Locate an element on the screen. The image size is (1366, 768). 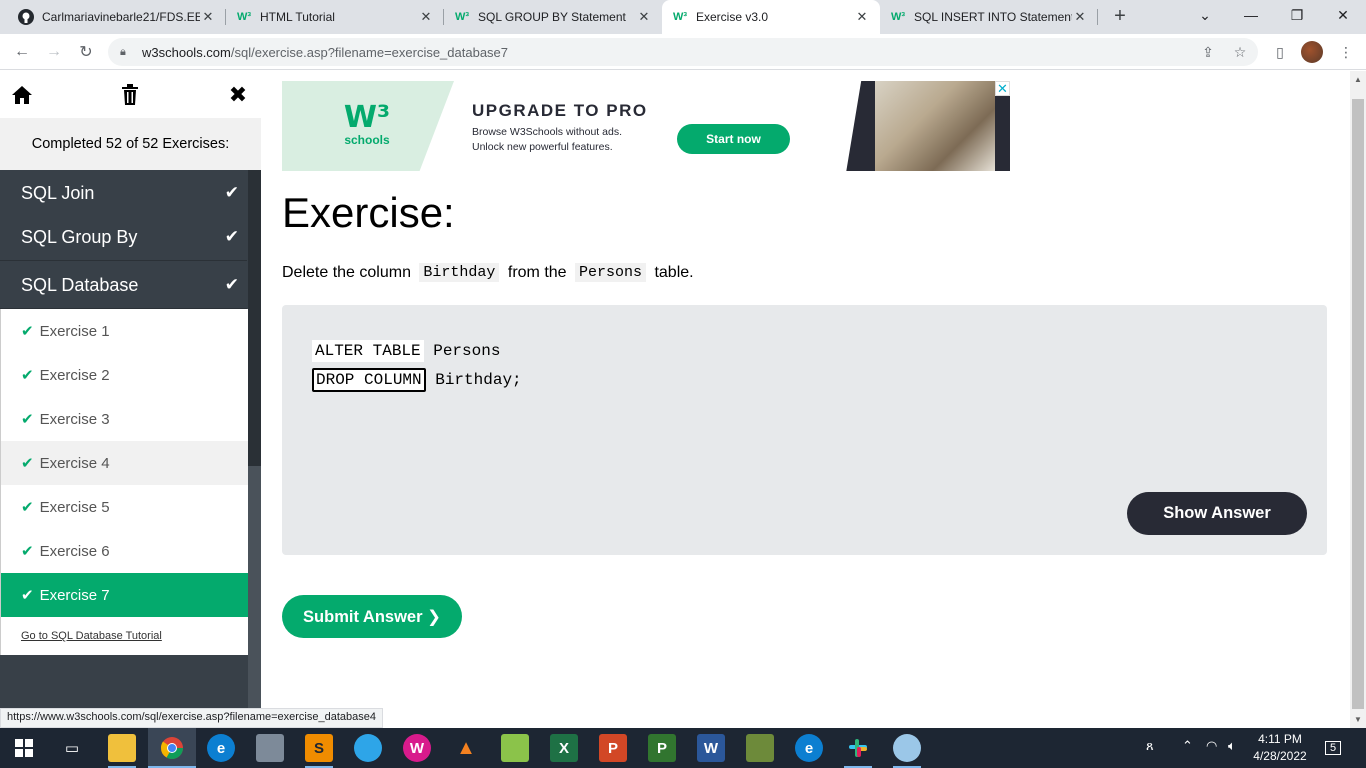
sidebar-category-sql-join: SQL Join ✔ is located at coordinates (123, 193).